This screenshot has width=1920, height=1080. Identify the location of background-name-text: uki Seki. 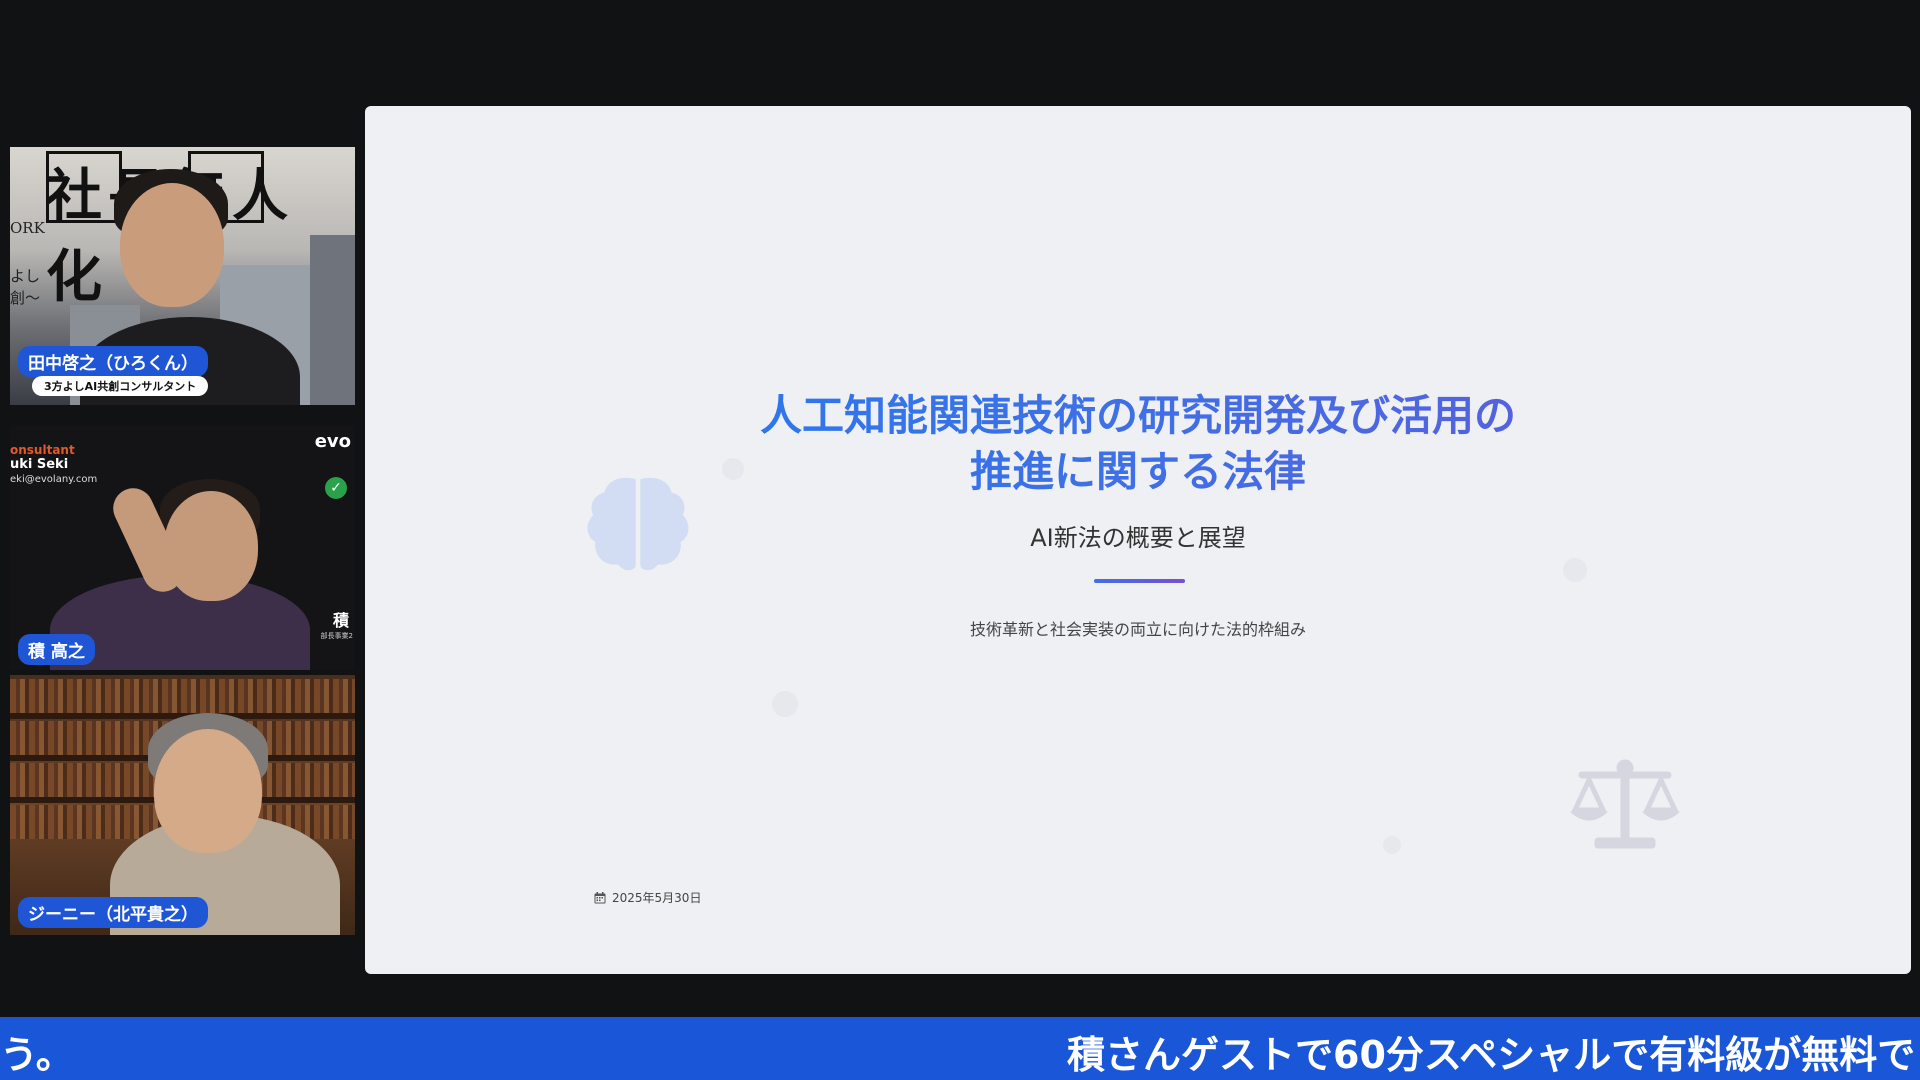
(39, 464).